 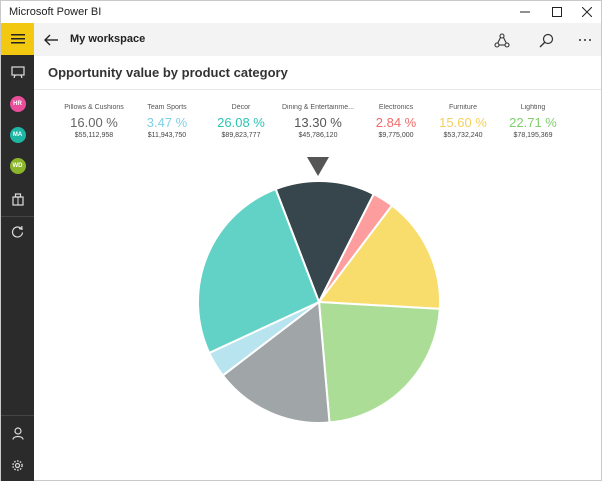 I want to click on maximize-button, so click(x=557, y=12).